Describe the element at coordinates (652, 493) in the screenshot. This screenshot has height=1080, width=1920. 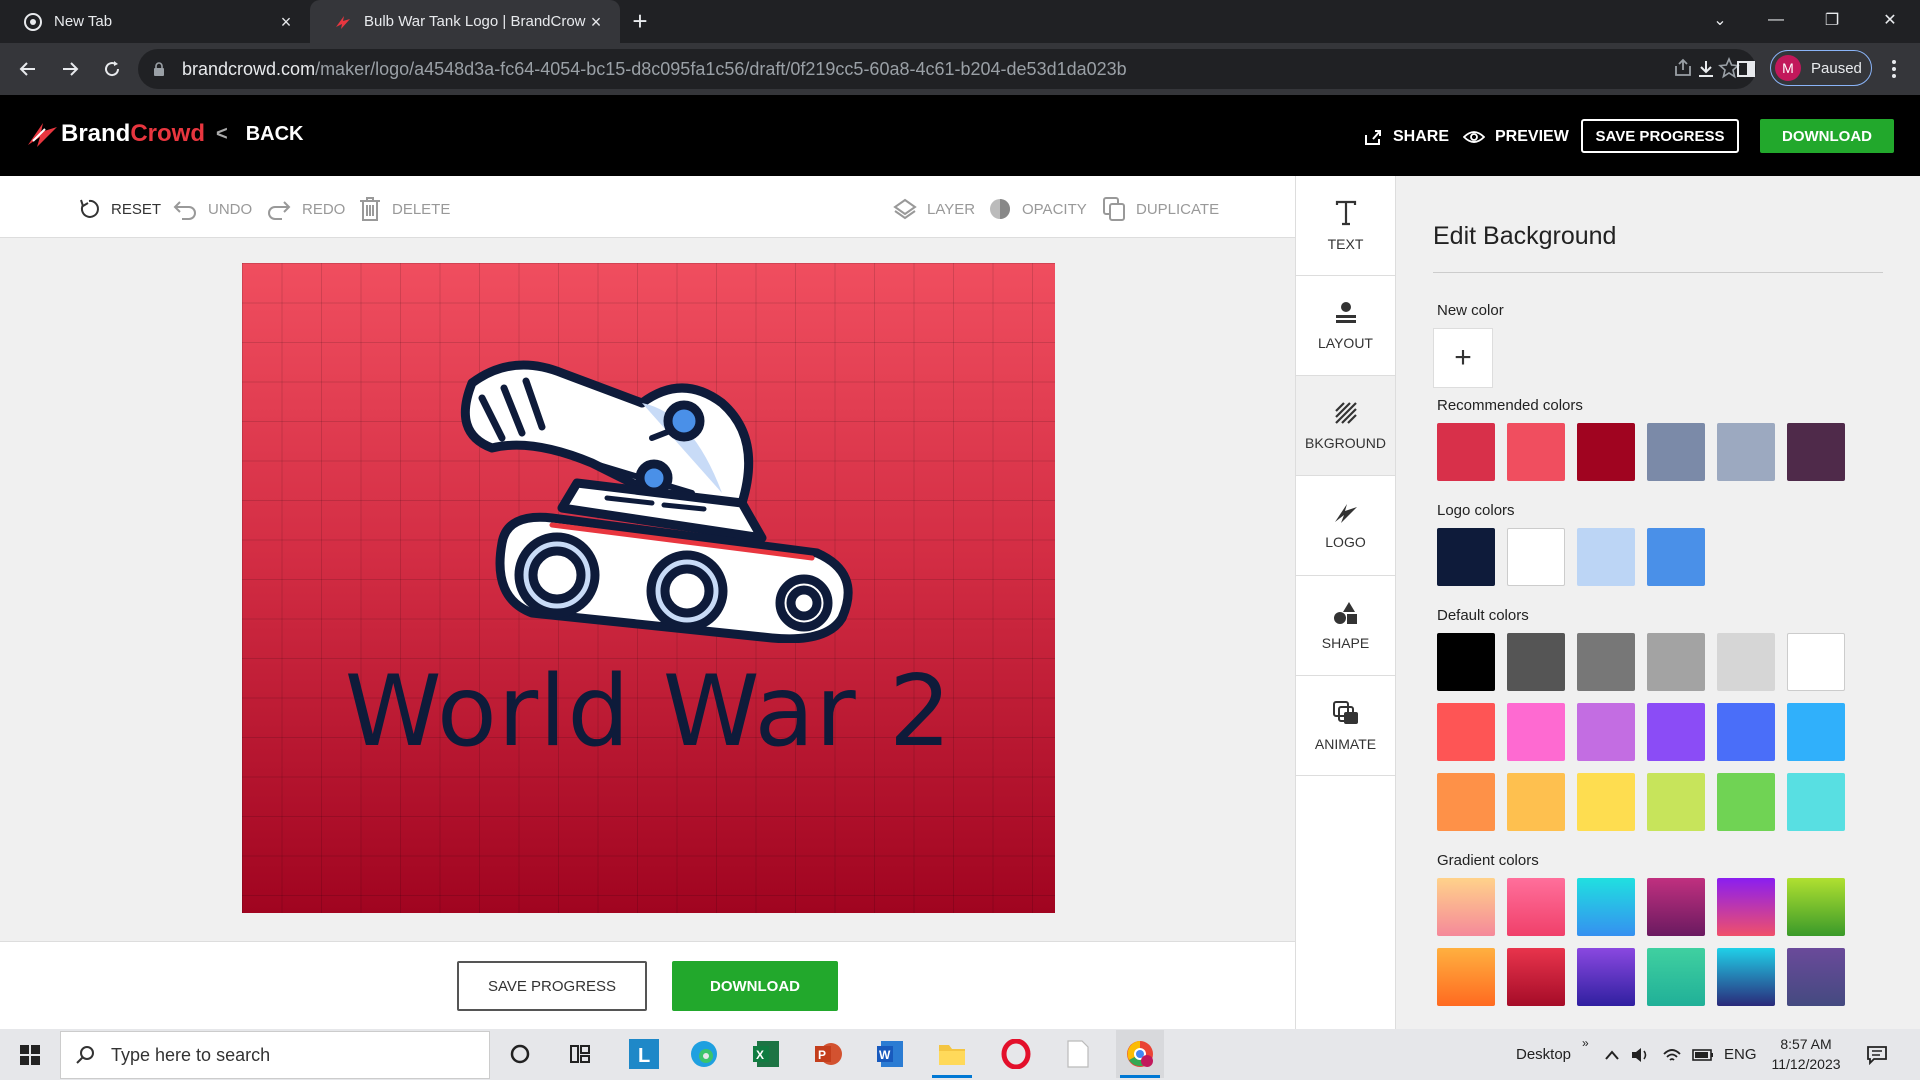
I see `bulb-tank-logo-icon` at that location.